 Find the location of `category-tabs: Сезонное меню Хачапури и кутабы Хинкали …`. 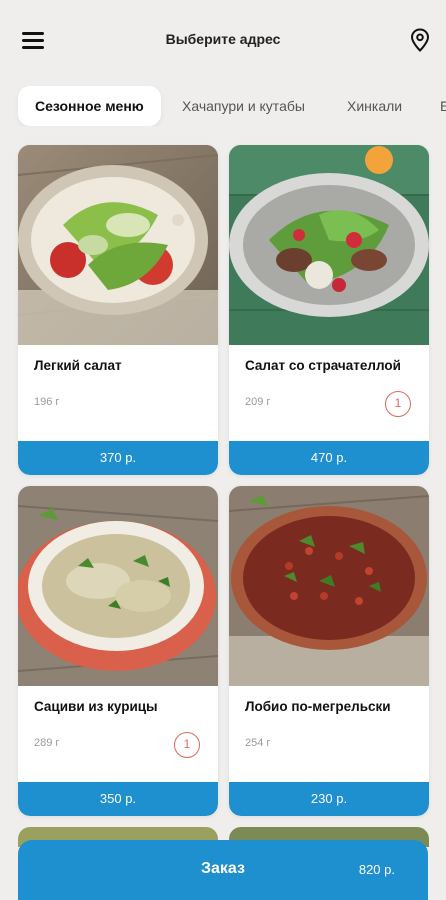

category-tabs: Сезонное меню Хачапури и кутабы Хинкали … is located at coordinates (223, 106).